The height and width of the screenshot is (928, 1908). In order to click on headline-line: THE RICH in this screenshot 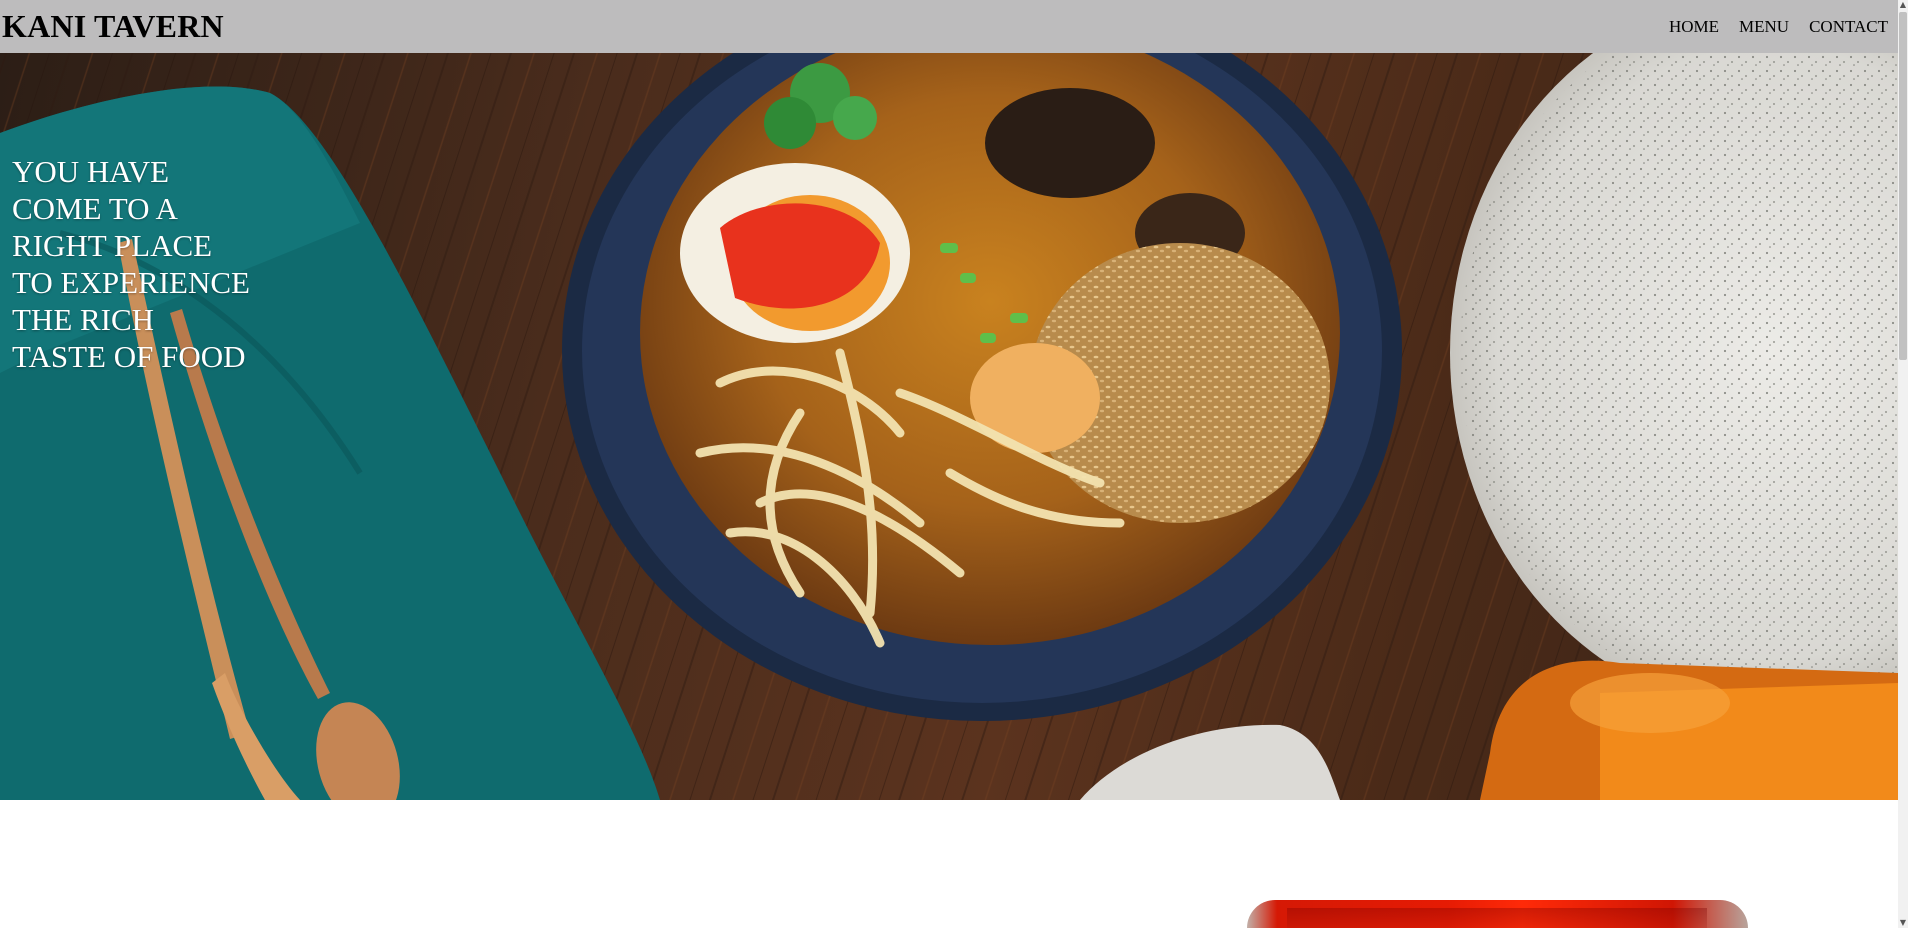, I will do `click(83, 319)`.